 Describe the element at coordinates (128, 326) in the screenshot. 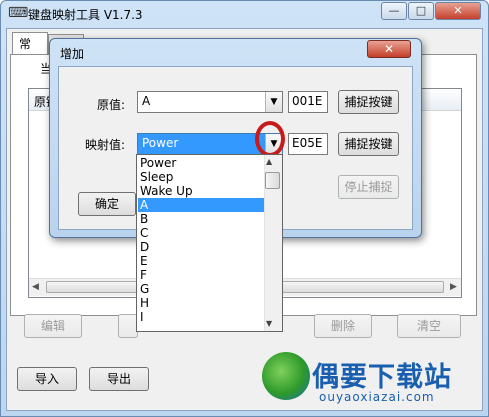

I see `partial-button` at that location.